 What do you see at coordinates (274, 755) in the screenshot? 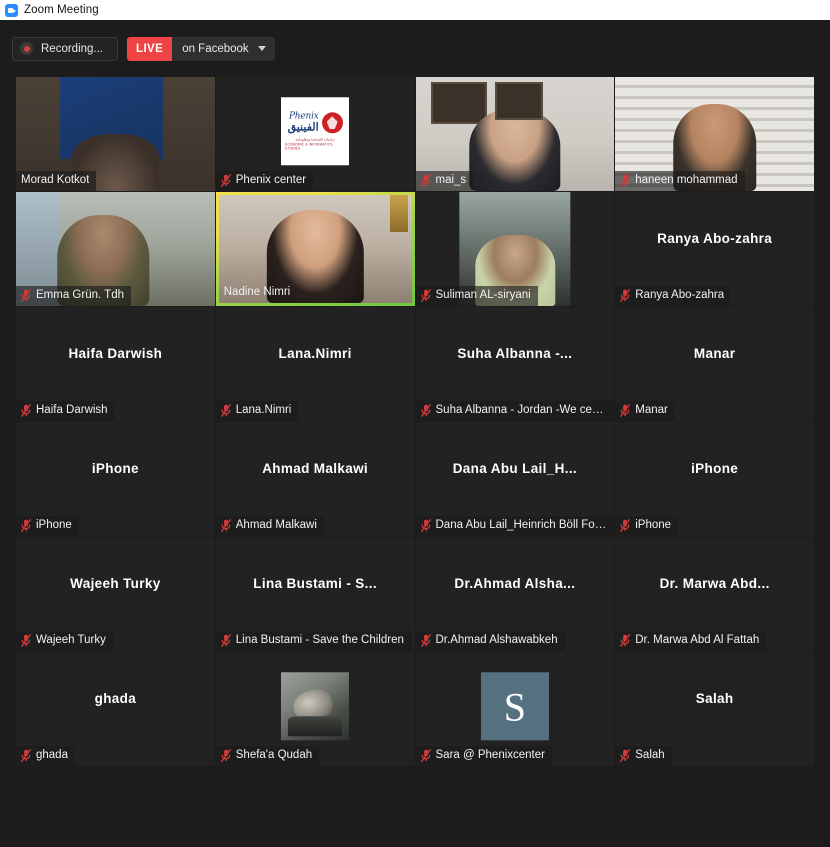
I see `participant-name-label: Shefa'a Qudah` at bounding box center [274, 755].